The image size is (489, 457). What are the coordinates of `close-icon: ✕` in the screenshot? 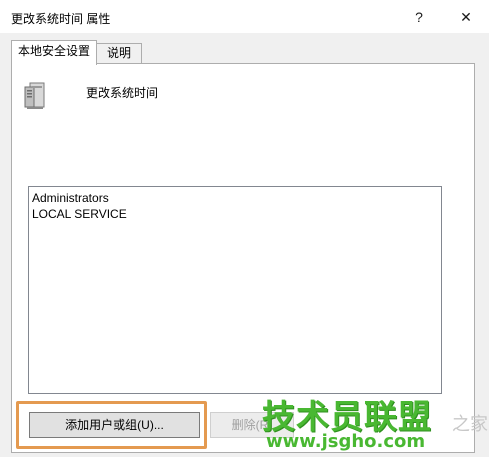 It's located at (466, 16).